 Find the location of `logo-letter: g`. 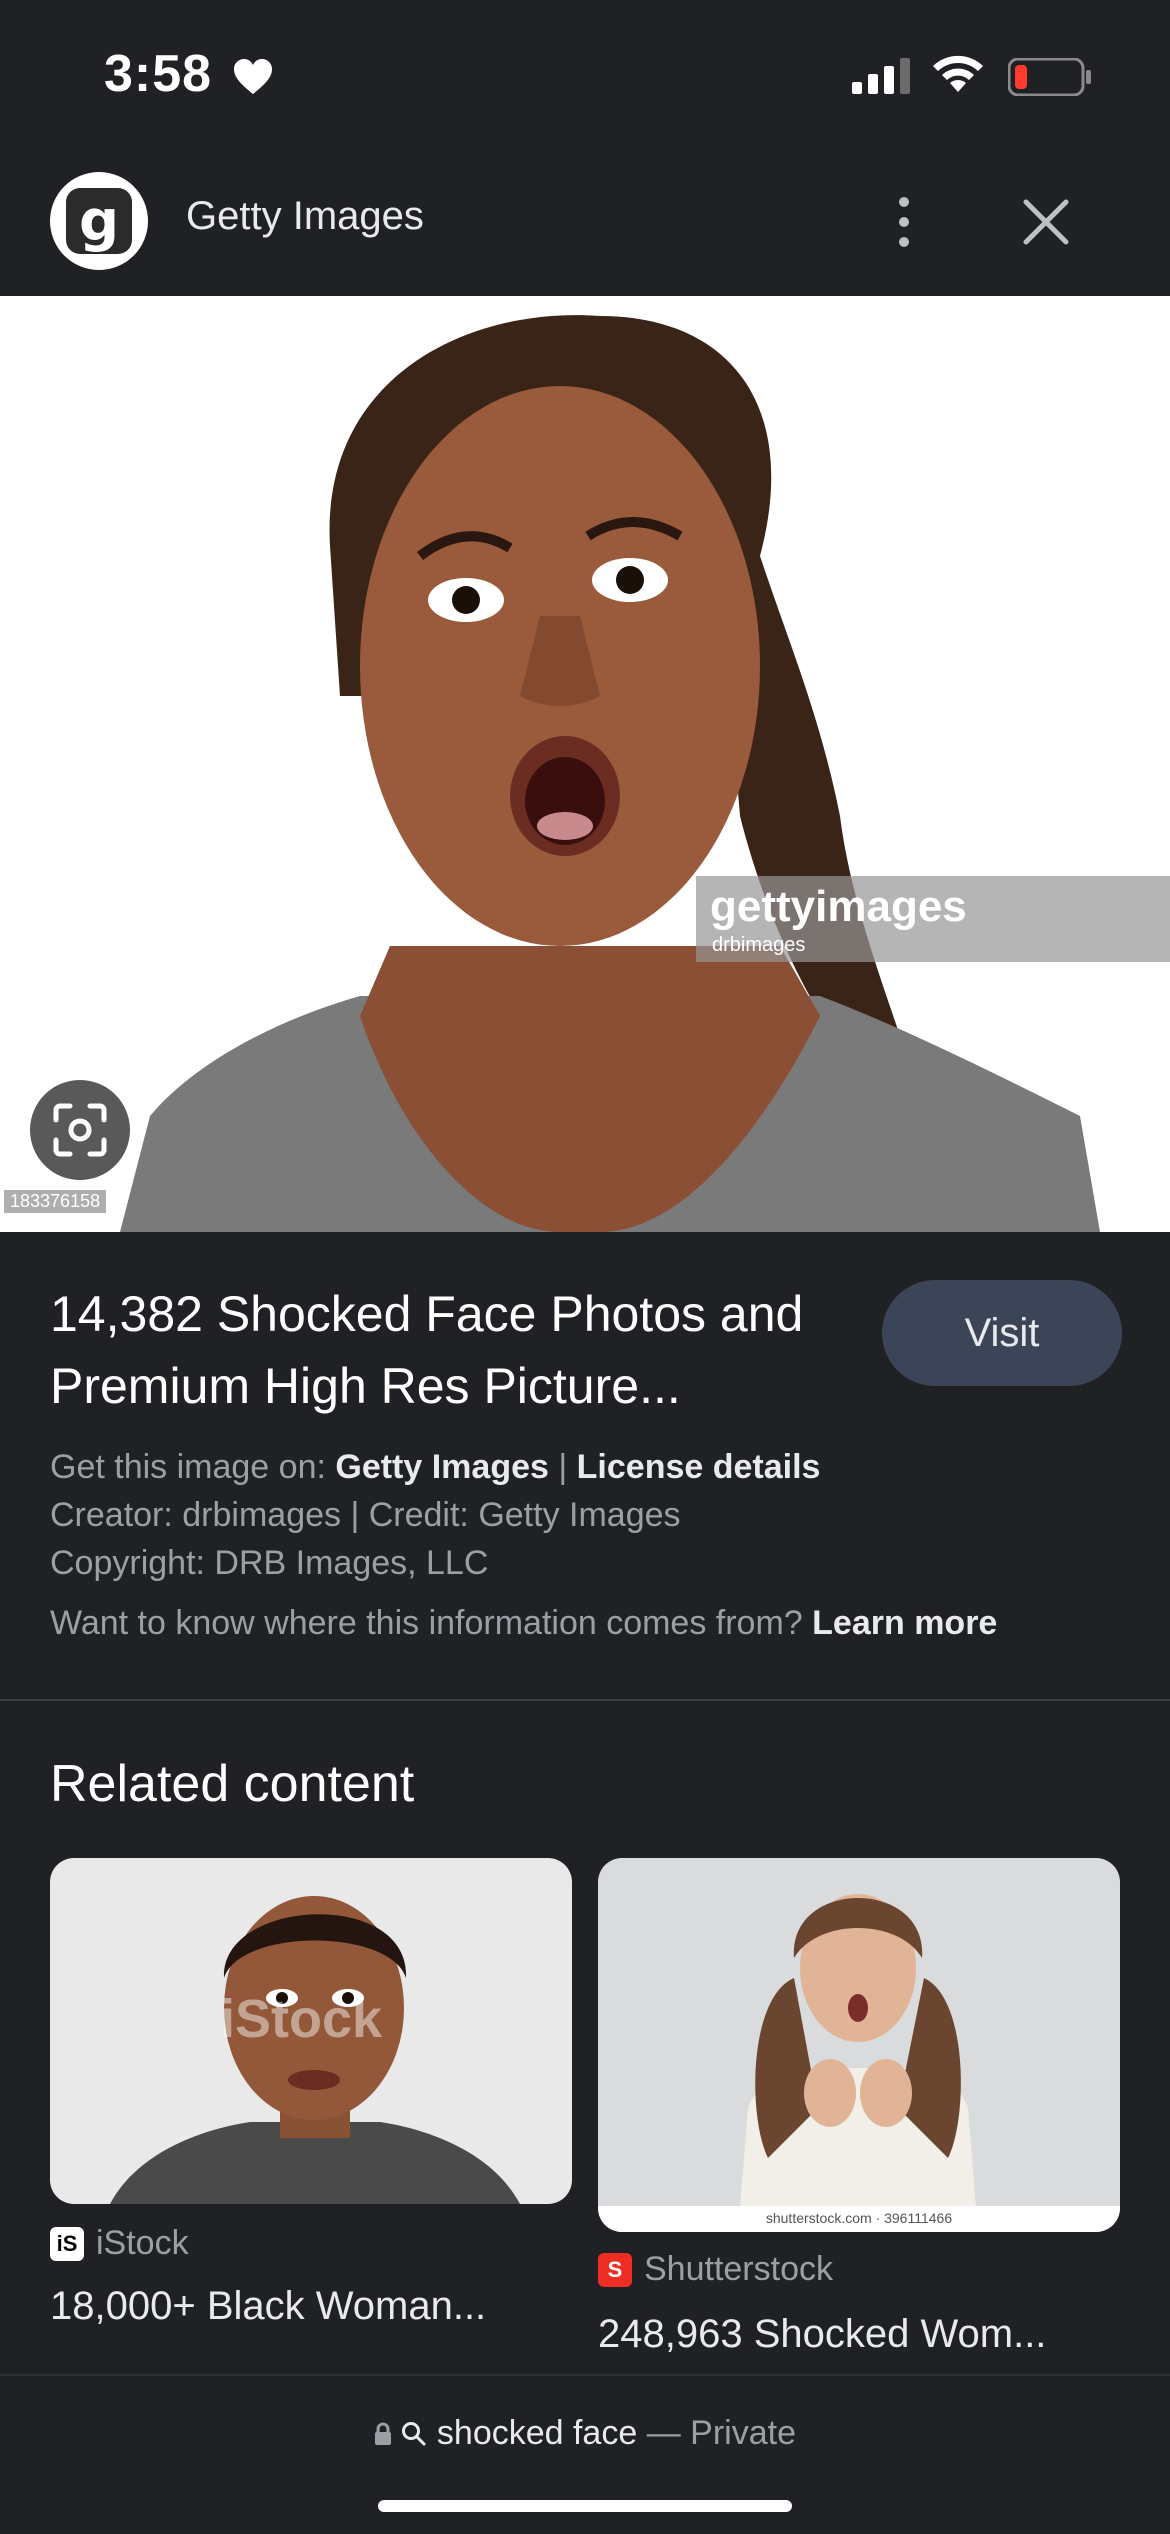

logo-letter: g is located at coordinates (99, 221).